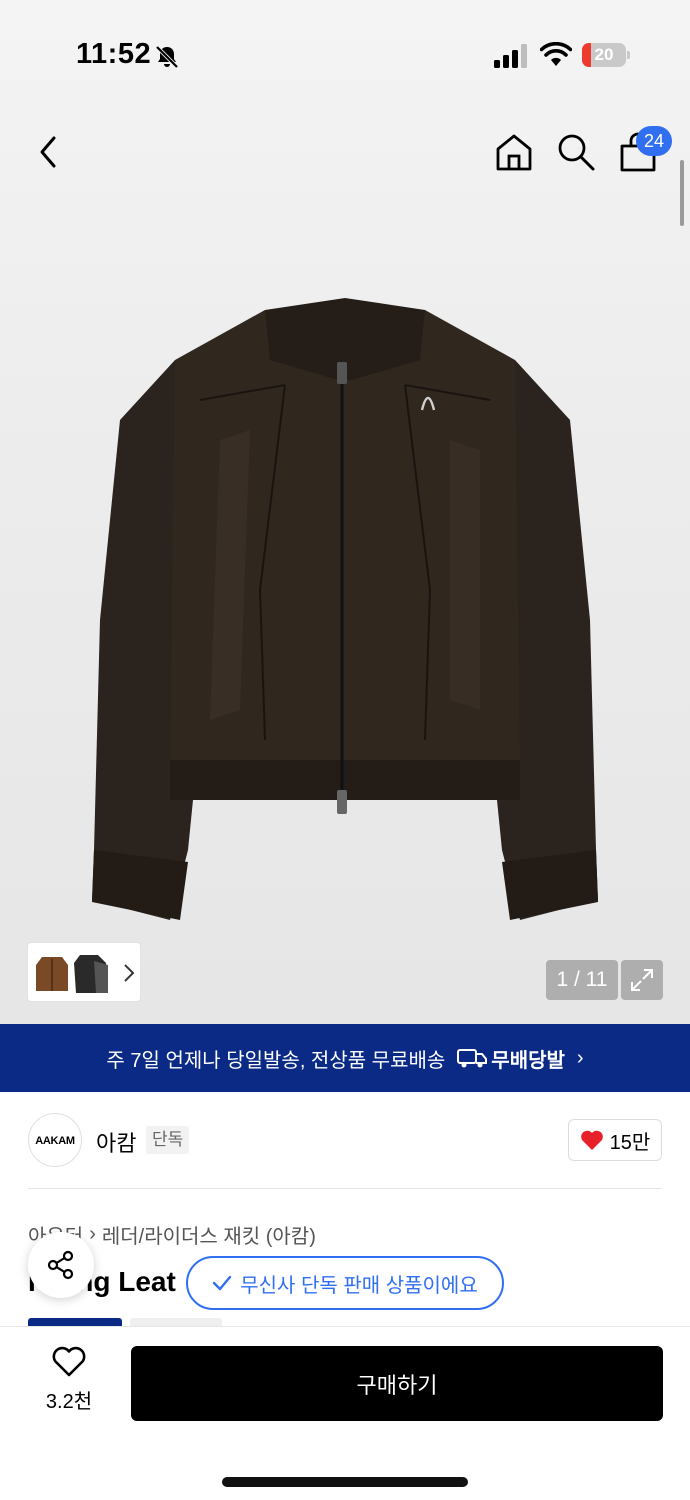 Image resolution: width=690 pixels, height=1500 pixels. What do you see at coordinates (510, 56) in the screenshot?
I see `cellular-signal-icon` at bounding box center [510, 56].